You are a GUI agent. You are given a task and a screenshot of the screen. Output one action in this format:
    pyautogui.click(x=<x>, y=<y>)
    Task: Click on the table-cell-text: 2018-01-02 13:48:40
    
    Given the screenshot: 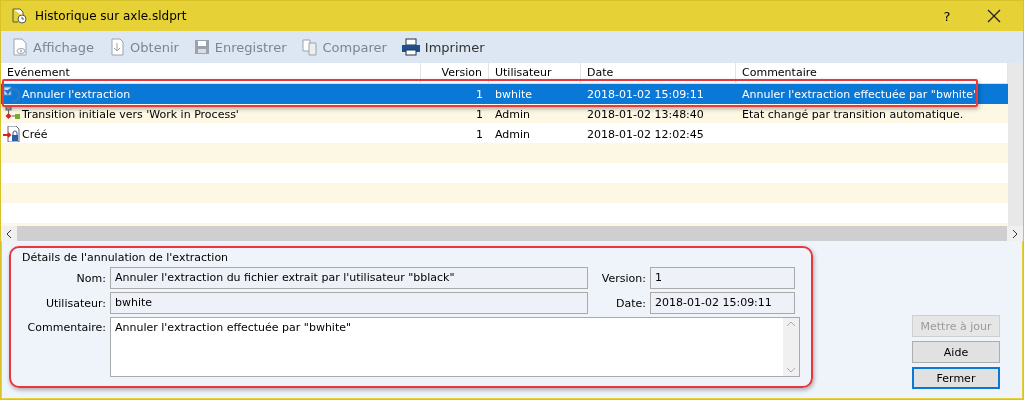 What is the action you would take?
    pyautogui.click(x=645, y=114)
    